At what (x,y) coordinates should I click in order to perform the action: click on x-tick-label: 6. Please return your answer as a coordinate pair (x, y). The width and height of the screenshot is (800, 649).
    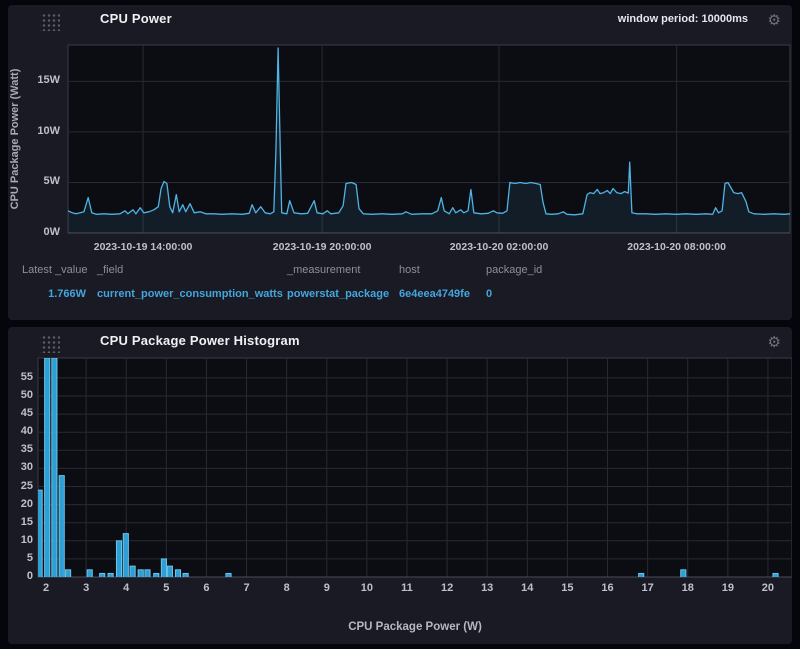
    Looking at the image, I should click on (206, 588).